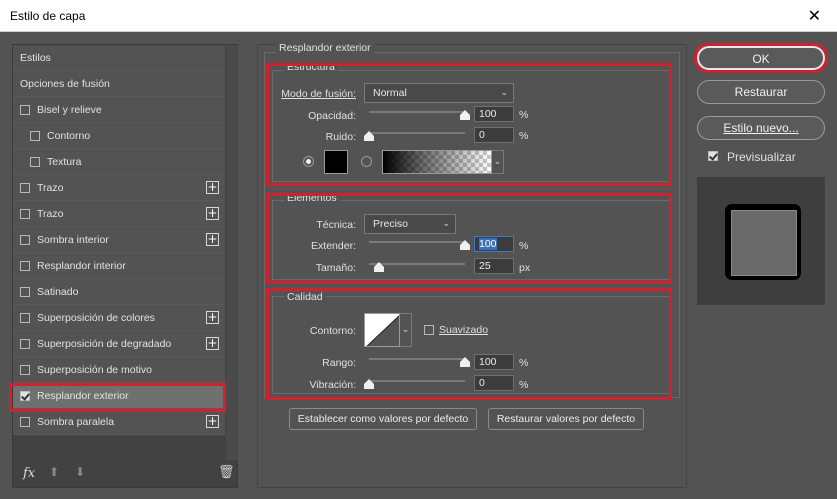  I want to click on style-item: Opciones de fusión, so click(119, 84).